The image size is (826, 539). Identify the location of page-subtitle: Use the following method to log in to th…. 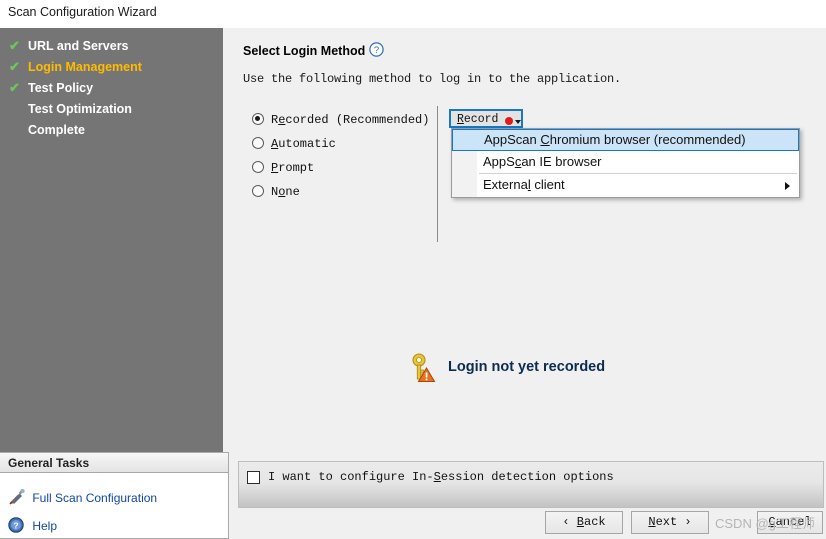
(432, 79).